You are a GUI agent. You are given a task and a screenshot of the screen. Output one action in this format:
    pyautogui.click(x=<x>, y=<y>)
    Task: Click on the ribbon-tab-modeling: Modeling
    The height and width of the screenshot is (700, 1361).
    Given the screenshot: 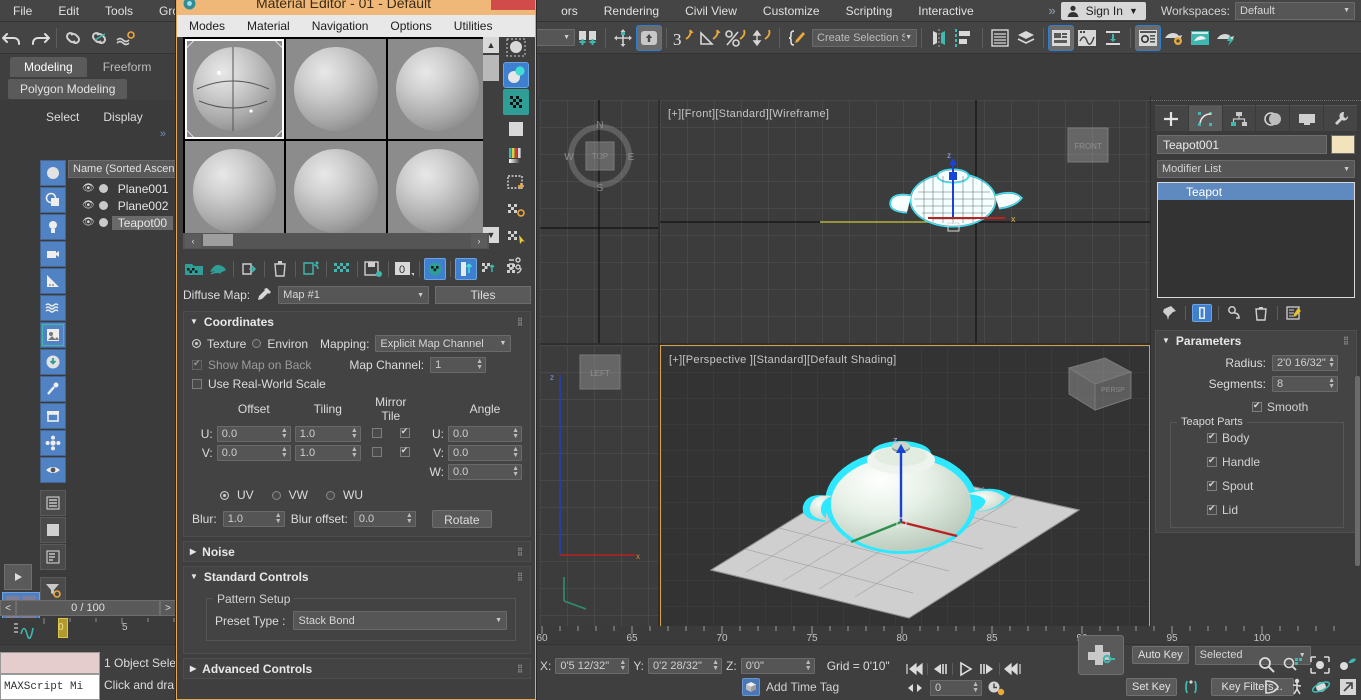 What is the action you would take?
    pyautogui.click(x=48, y=67)
    